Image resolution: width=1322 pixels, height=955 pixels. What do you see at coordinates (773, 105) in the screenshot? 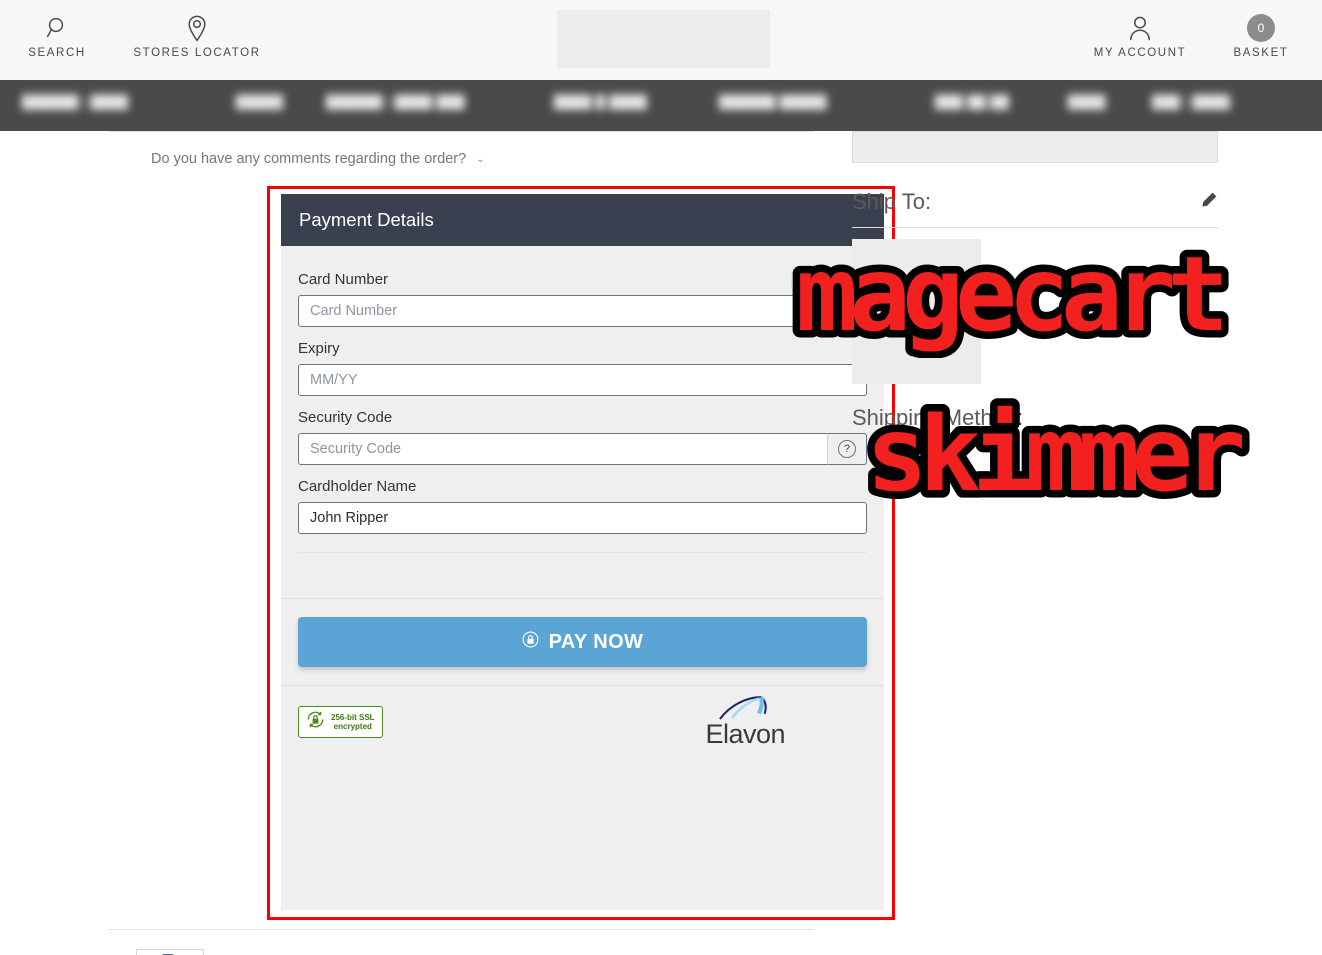
I see `nav-item-5: ██████ █████` at bounding box center [773, 105].